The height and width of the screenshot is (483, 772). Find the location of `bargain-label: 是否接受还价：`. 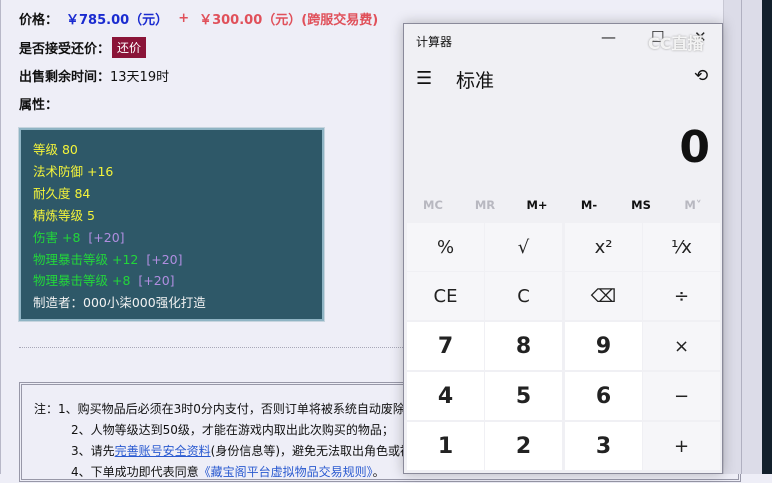

bargain-label: 是否接受还价： is located at coordinates (65, 49).